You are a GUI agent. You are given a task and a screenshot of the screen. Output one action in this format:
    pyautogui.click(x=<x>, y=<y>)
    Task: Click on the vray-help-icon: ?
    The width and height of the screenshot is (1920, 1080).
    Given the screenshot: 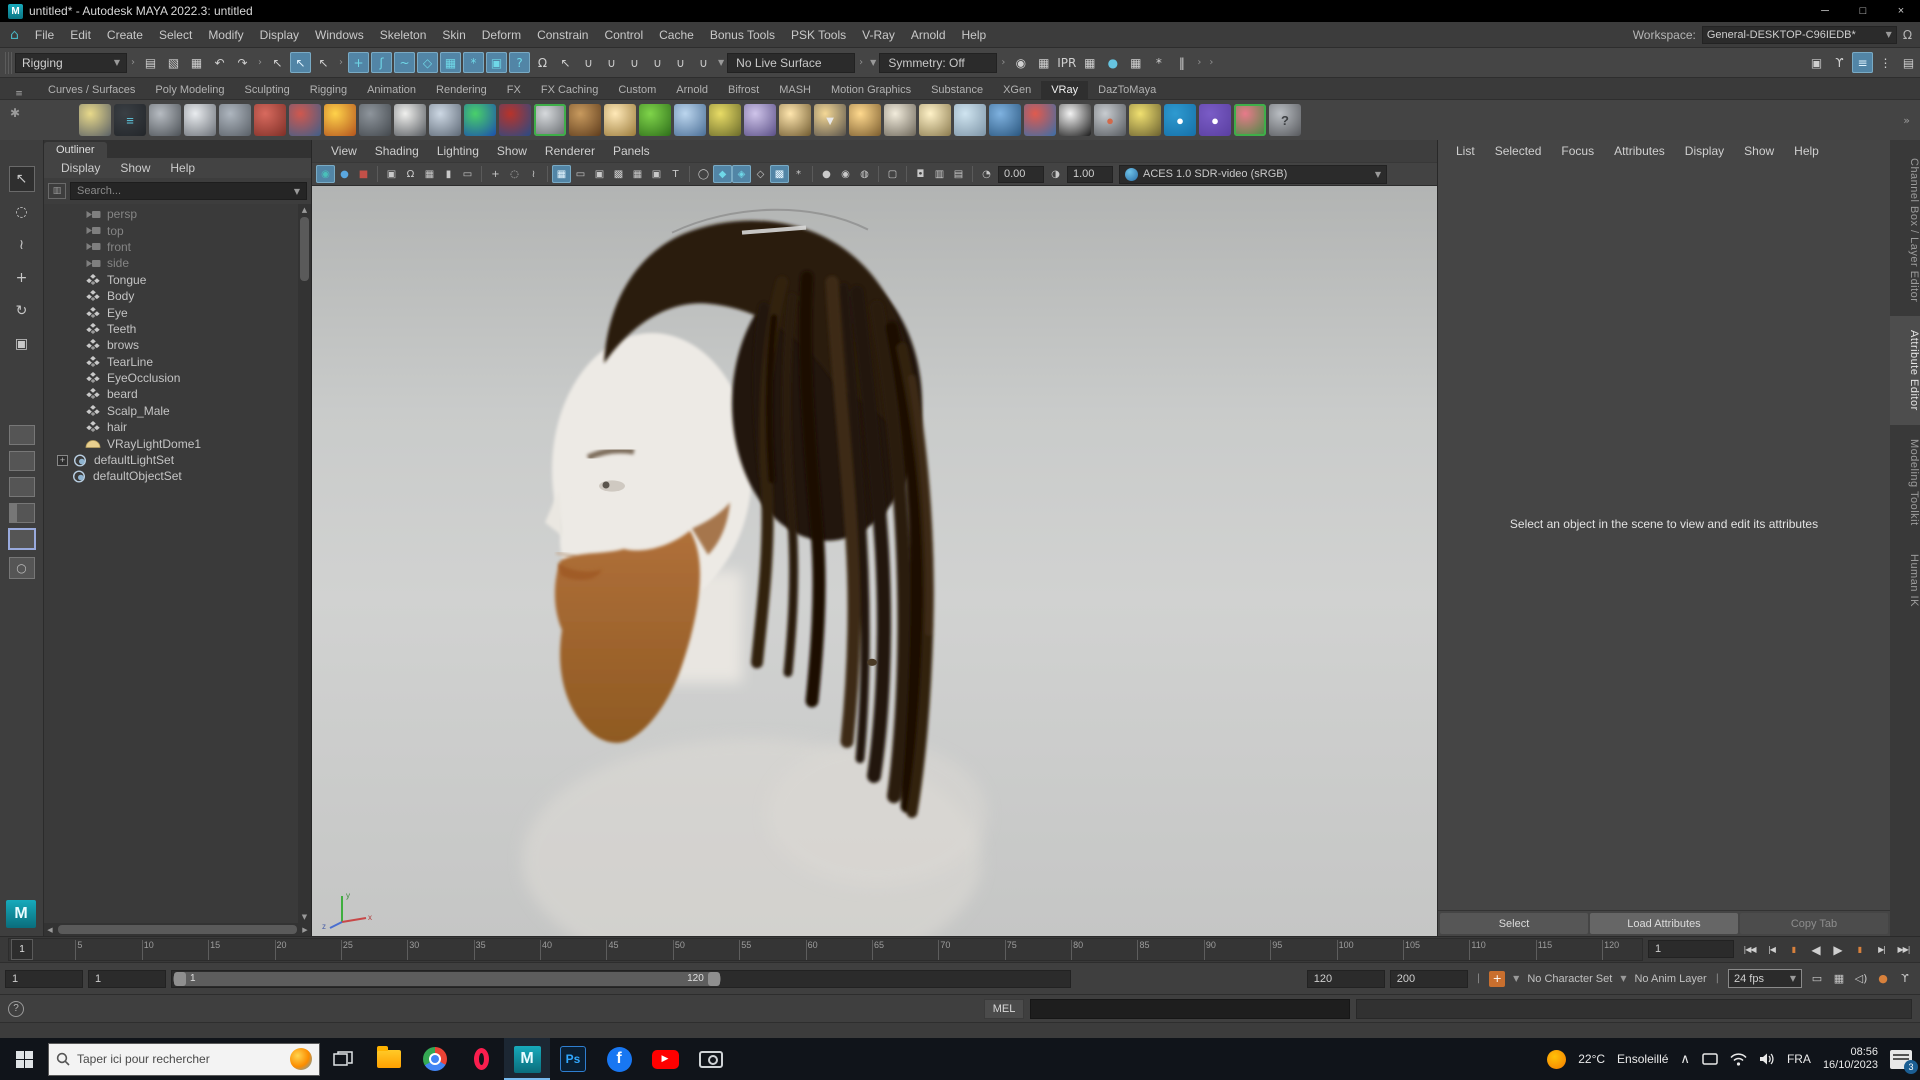 What is the action you would take?
    pyautogui.click(x=1285, y=120)
    